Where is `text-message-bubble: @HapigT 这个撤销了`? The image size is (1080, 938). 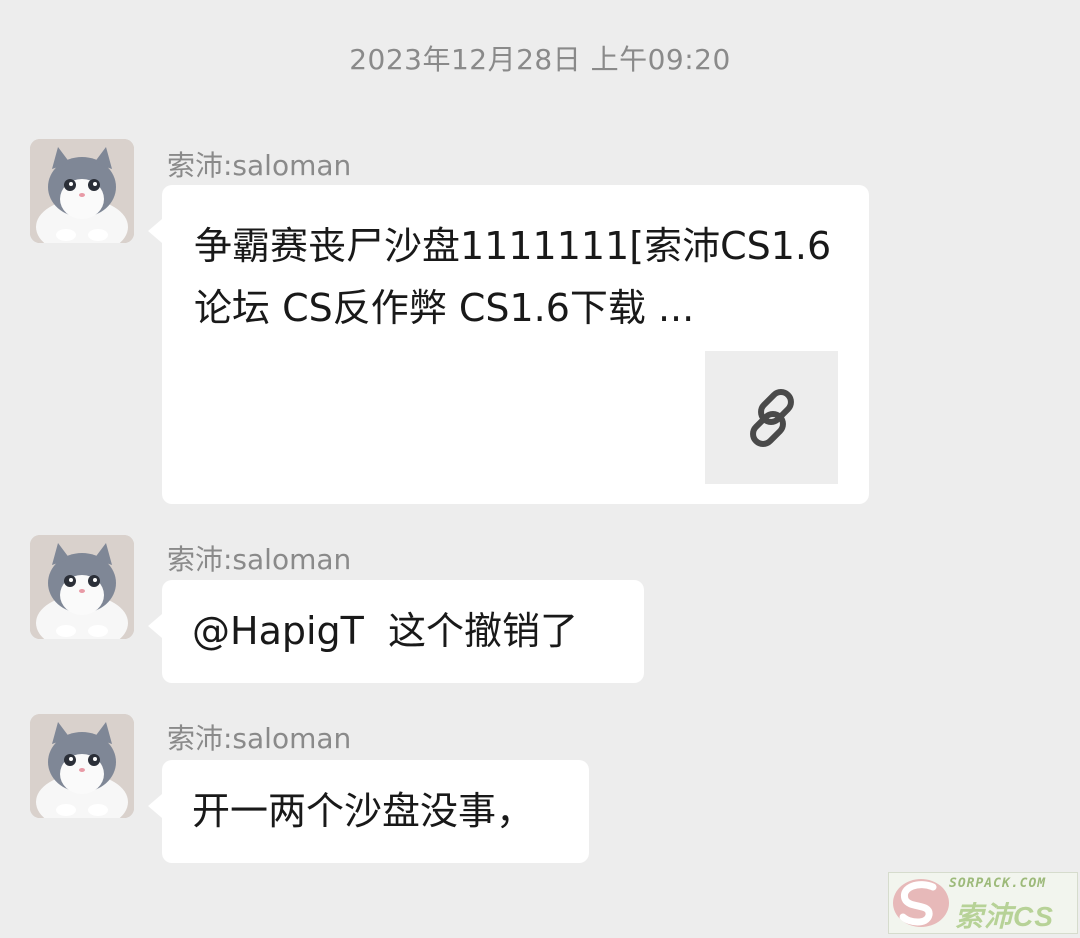 text-message-bubble: @HapigT 这个撤销了 is located at coordinates (396, 631).